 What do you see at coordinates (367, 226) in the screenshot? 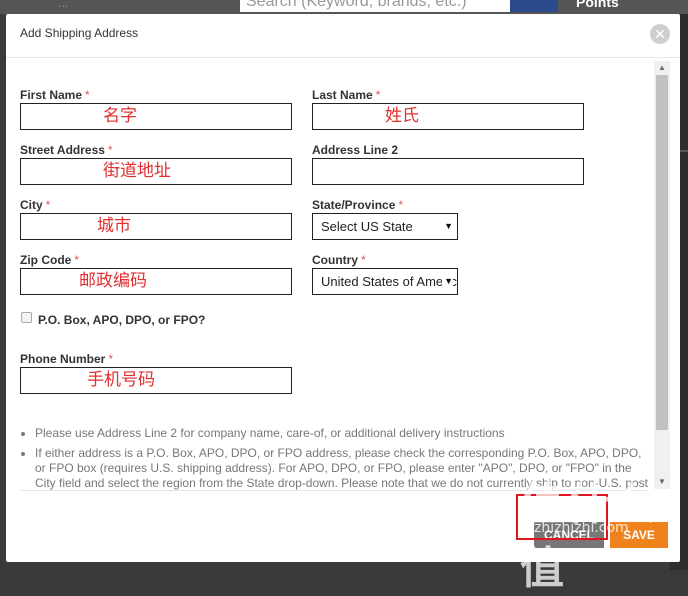
I see `state-select-value: Select US State` at bounding box center [367, 226].